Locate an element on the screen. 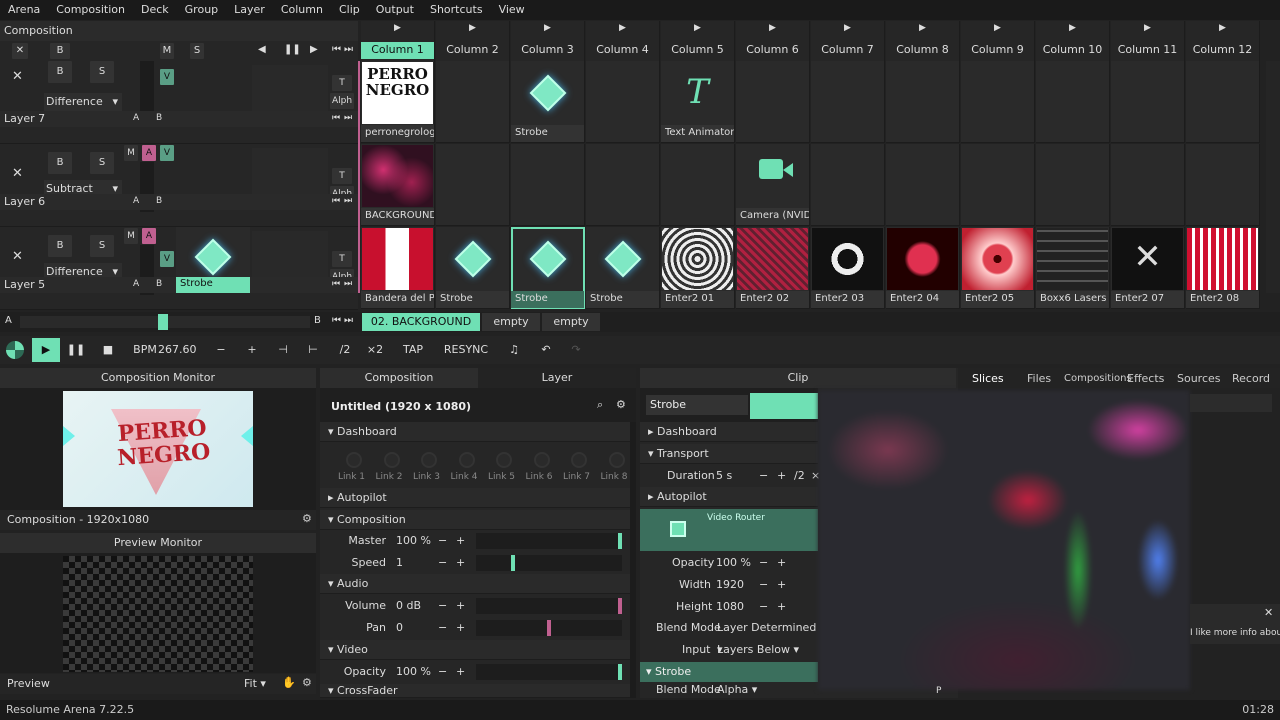 This screenshot has height=720, width=1280. clip-stripes: Enter2 08 is located at coordinates (1223, 268).